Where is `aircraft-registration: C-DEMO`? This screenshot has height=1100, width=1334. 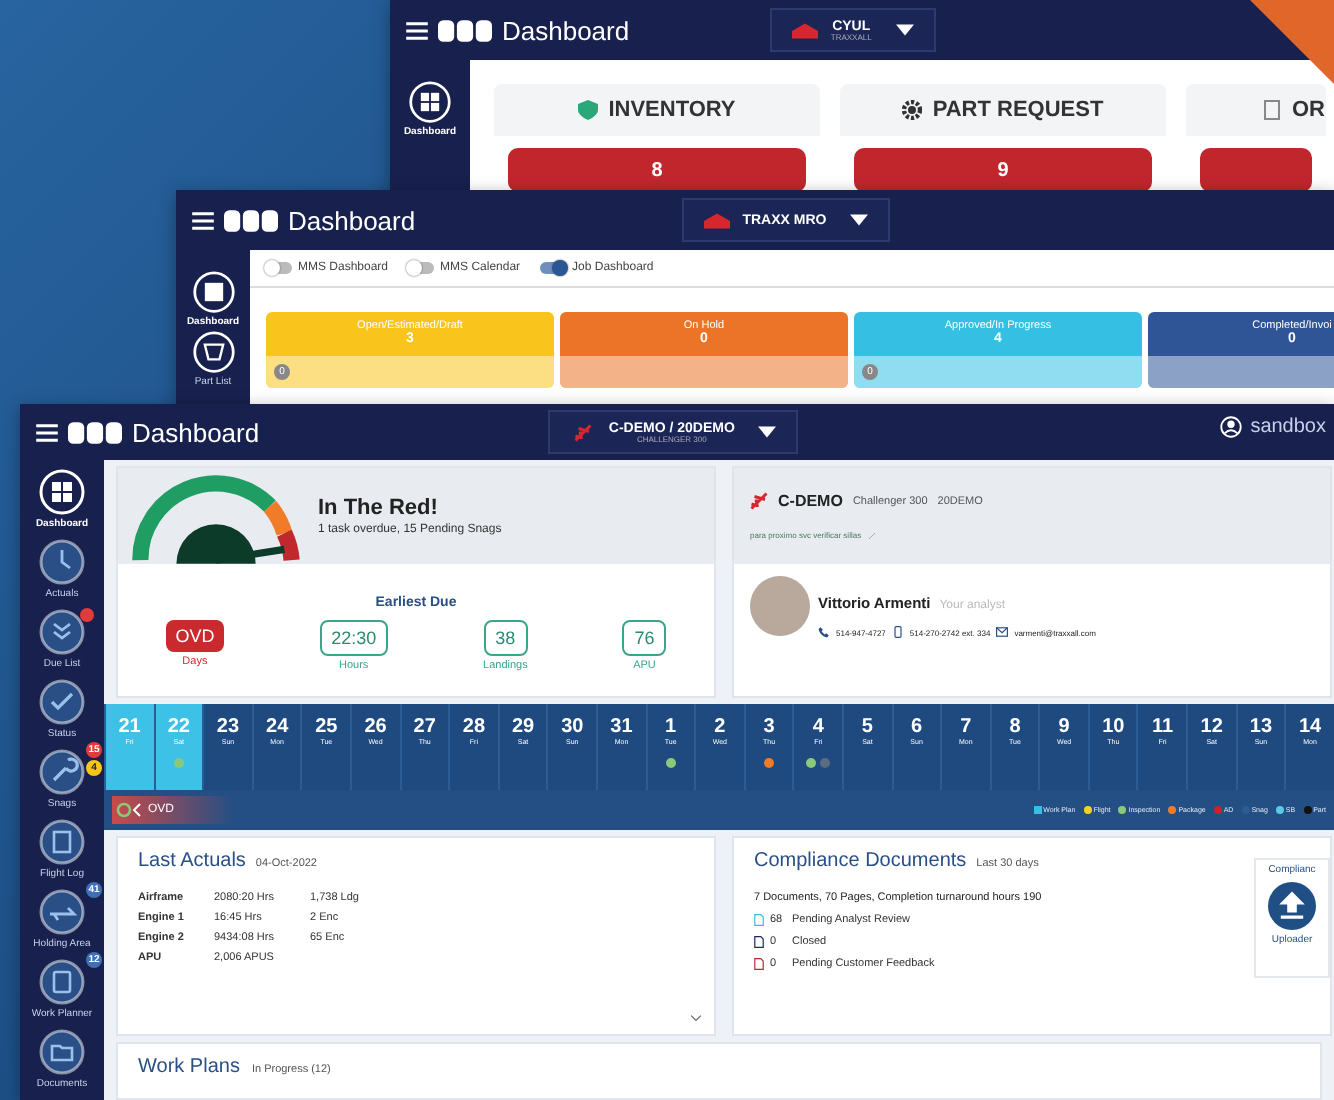
aircraft-registration: C-DEMO is located at coordinates (810, 501).